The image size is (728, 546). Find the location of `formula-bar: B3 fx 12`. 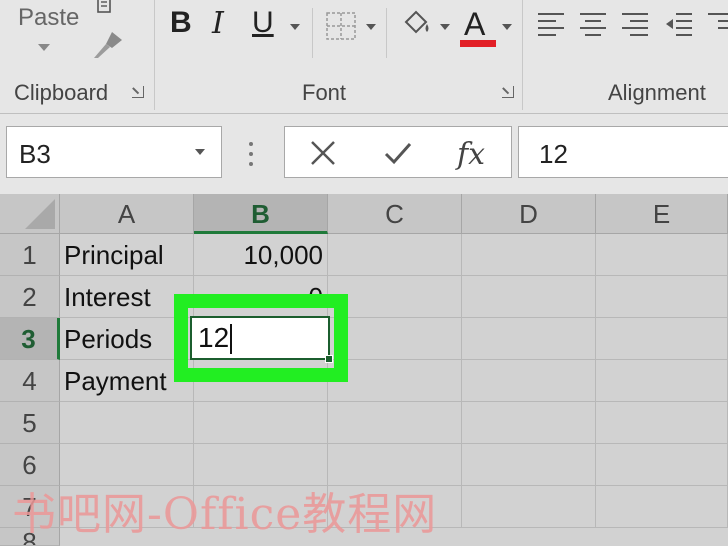

formula-bar: B3 fx 12 is located at coordinates (364, 154).